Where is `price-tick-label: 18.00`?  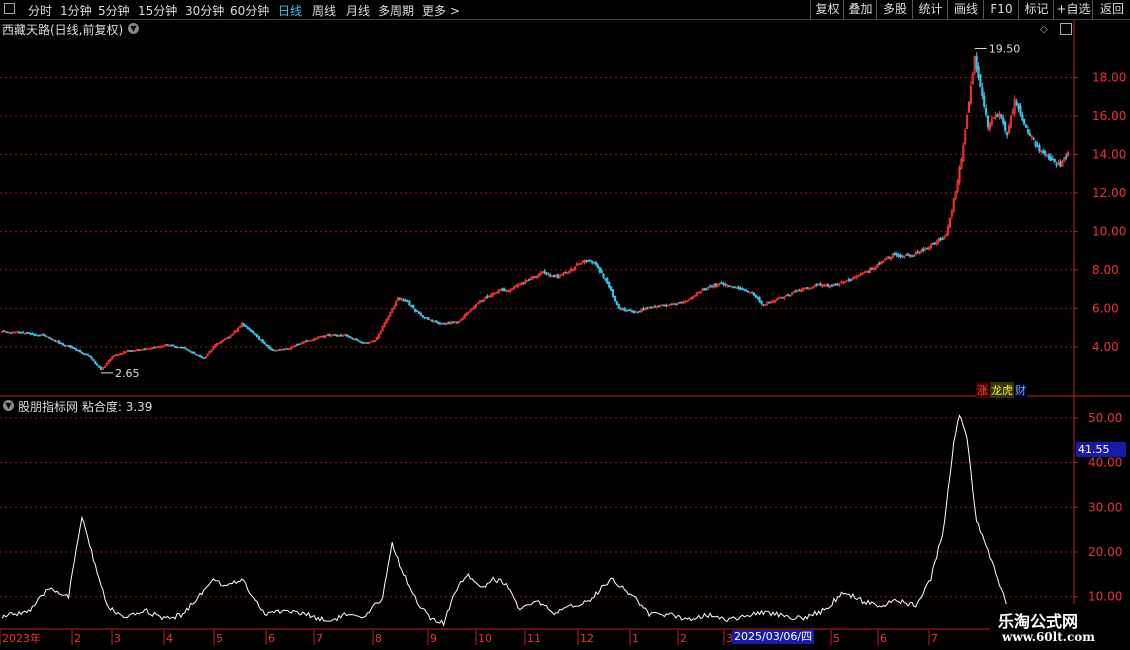
price-tick-label: 18.00 is located at coordinates (1109, 77).